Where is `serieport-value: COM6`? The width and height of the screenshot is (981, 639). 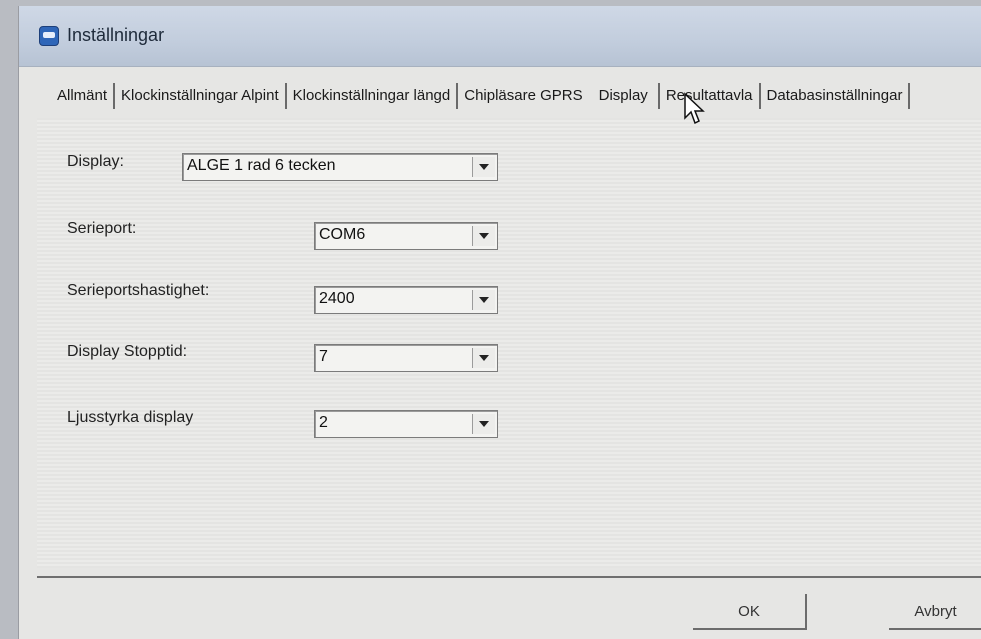
serieport-value: COM6 is located at coordinates (342, 234).